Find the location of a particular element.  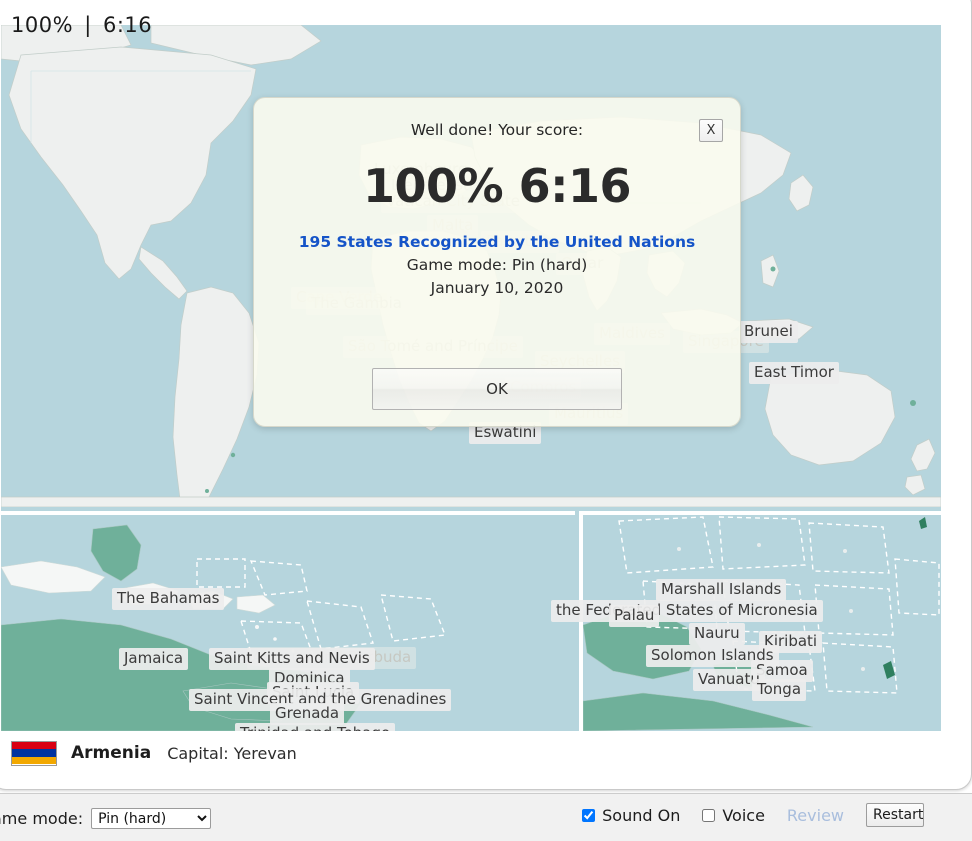

dialog-heading: Well done! Your score: is located at coordinates (497, 130).